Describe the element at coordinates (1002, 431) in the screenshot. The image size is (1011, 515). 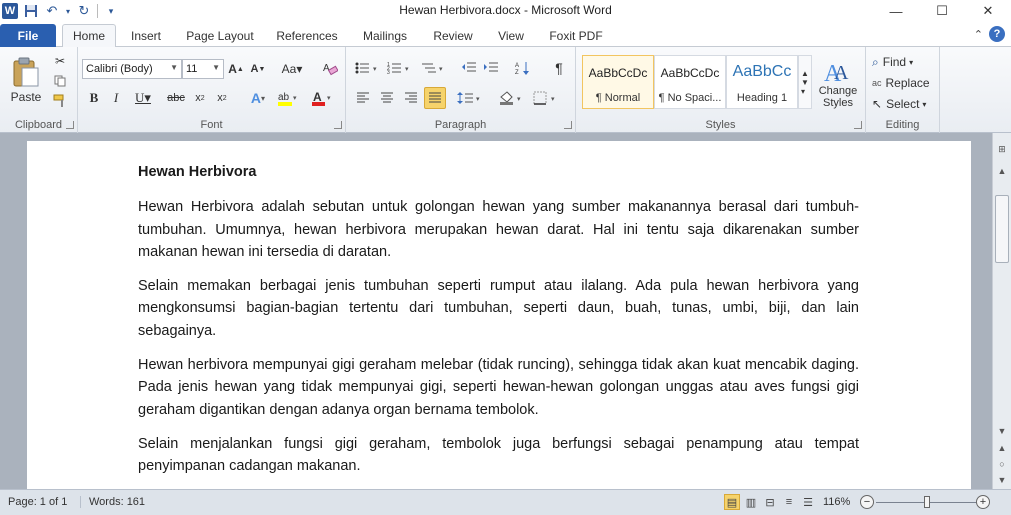
I see `scroll-down-icon: ▼` at that location.